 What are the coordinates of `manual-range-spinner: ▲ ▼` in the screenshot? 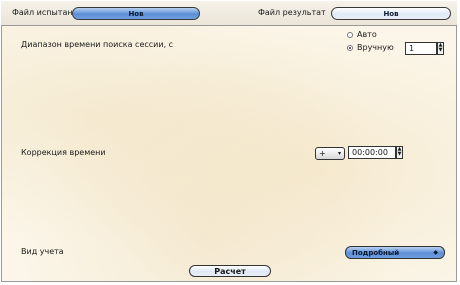 It's located at (440, 48).